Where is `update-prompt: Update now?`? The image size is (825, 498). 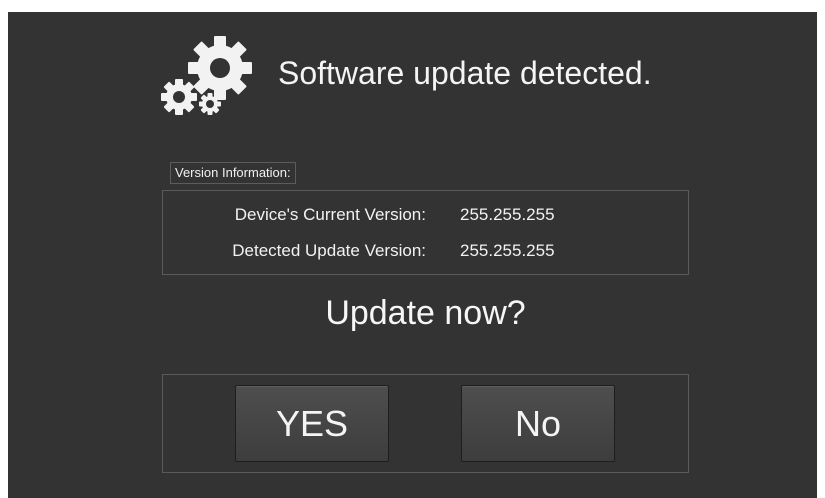 update-prompt: Update now? is located at coordinates (425, 313).